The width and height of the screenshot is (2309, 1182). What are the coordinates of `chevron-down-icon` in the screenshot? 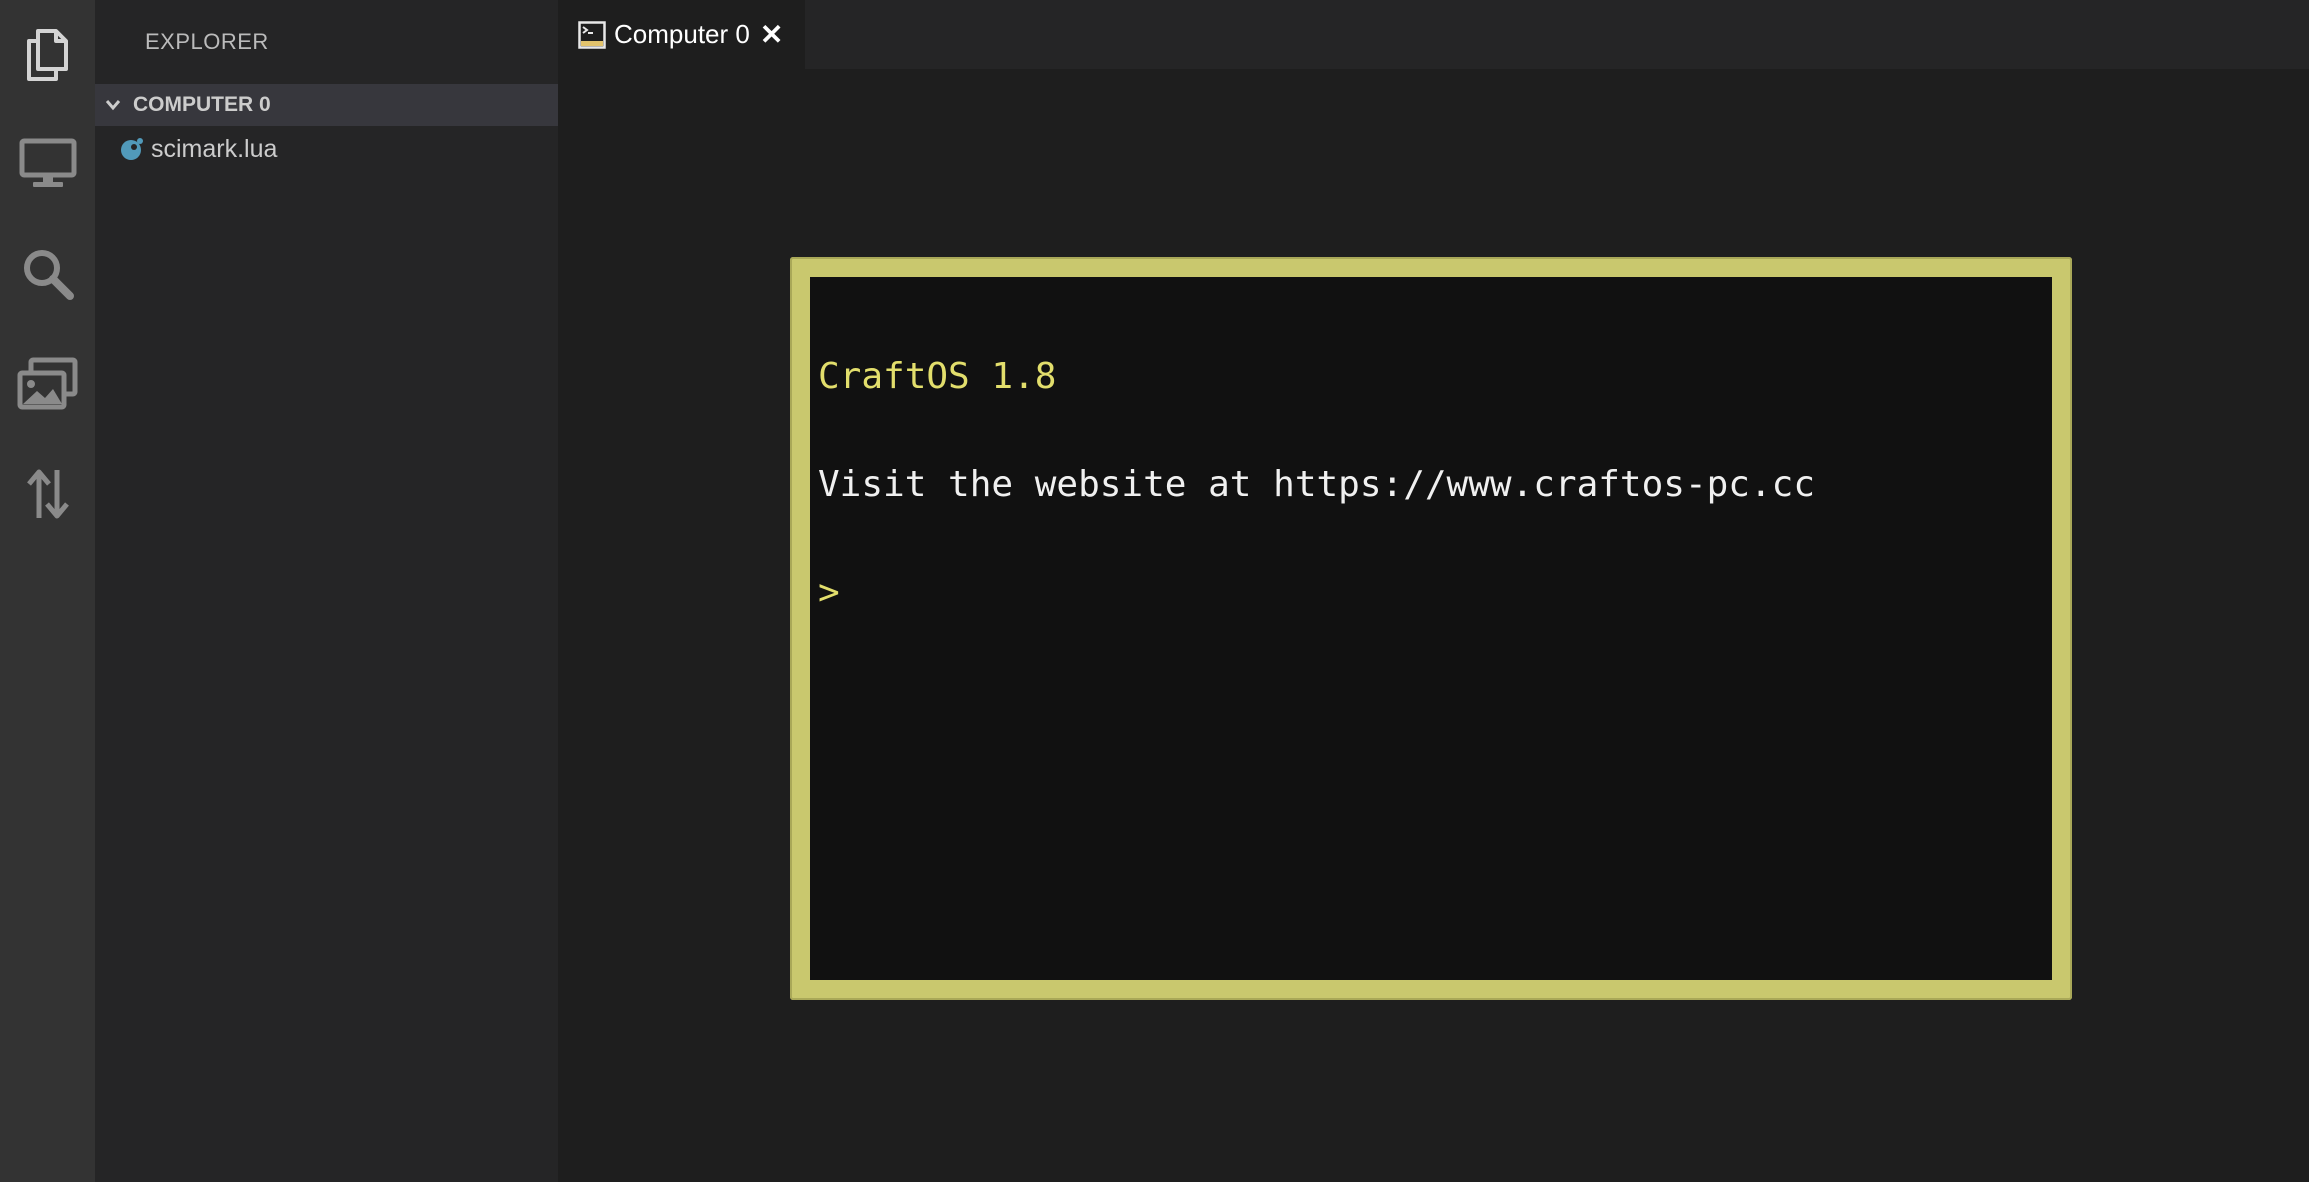 It's located at (113, 105).